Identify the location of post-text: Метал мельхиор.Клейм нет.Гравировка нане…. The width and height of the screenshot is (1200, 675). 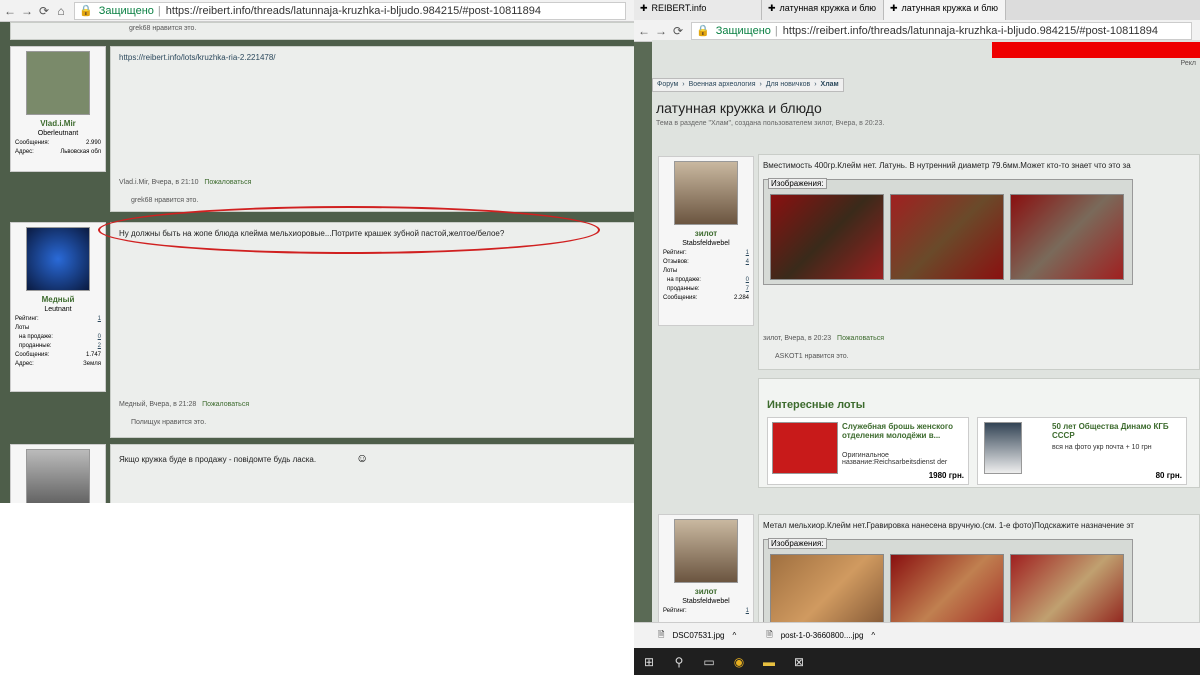
(948, 525).